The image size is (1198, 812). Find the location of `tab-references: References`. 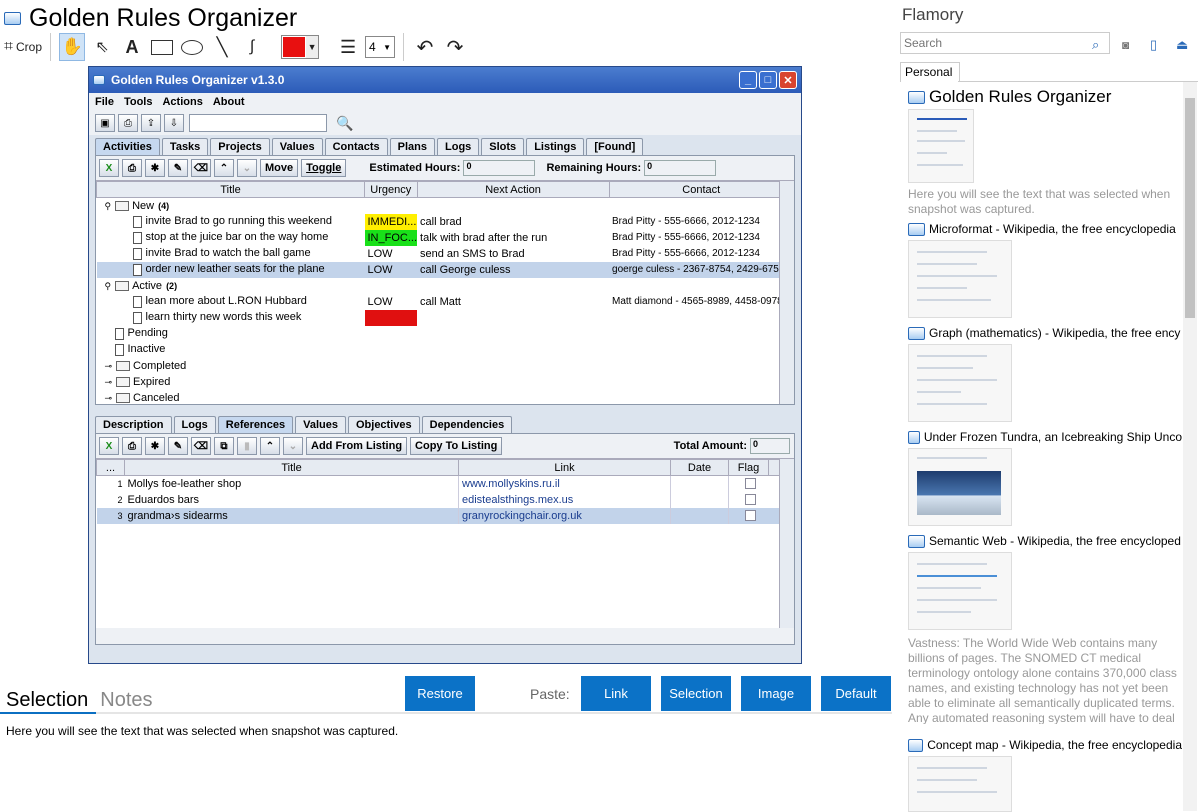

tab-references: References is located at coordinates (255, 424).